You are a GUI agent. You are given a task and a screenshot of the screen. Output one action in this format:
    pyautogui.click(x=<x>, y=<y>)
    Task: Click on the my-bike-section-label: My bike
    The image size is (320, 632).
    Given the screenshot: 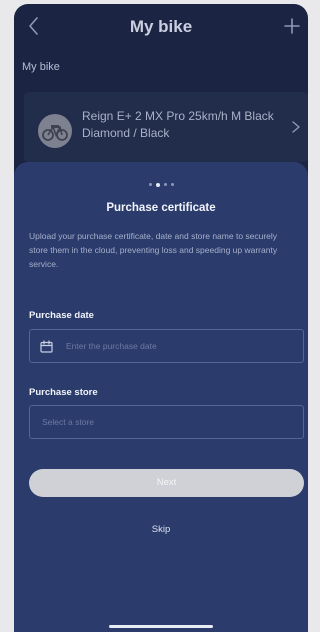 What is the action you would take?
    pyautogui.click(x=41, y=67)
    